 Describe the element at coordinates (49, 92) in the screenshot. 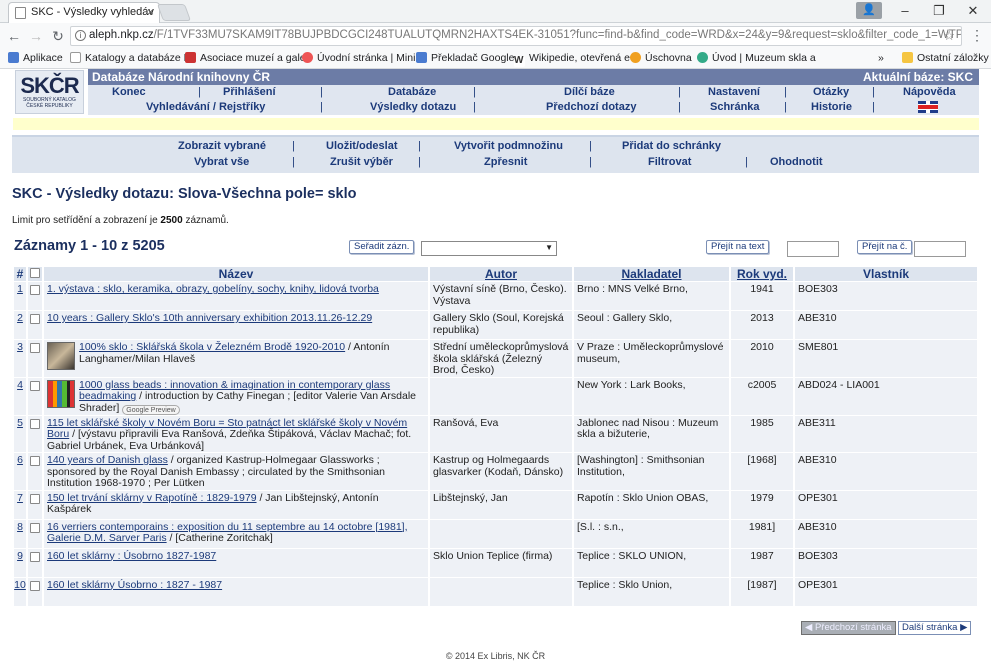

I see `skcr-logo: SKČR SOUBORNÝ KATALOG ČESKÉ REPUBLIKY` at that location.